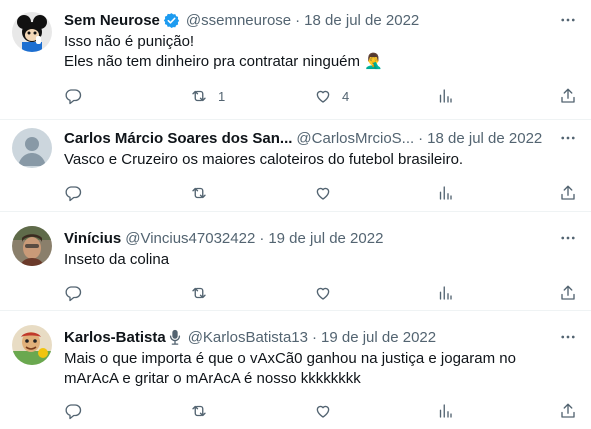 This screenshot has width=591, height=429. Describe the element at coordinates (346, 96) in the screenshot. I see `like-count: 4` at that location.